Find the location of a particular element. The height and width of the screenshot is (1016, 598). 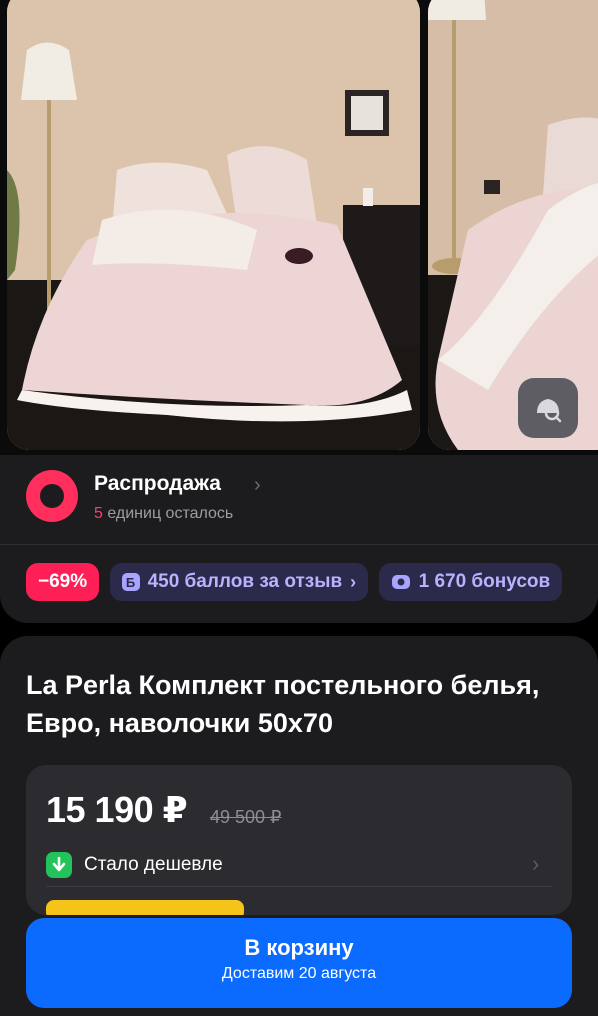

points-icon: Б is located at coordinates (130, 582).